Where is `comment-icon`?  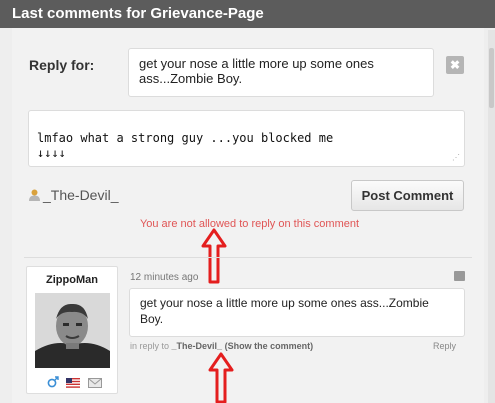
comment-icon is located at coordinates (459, 276).